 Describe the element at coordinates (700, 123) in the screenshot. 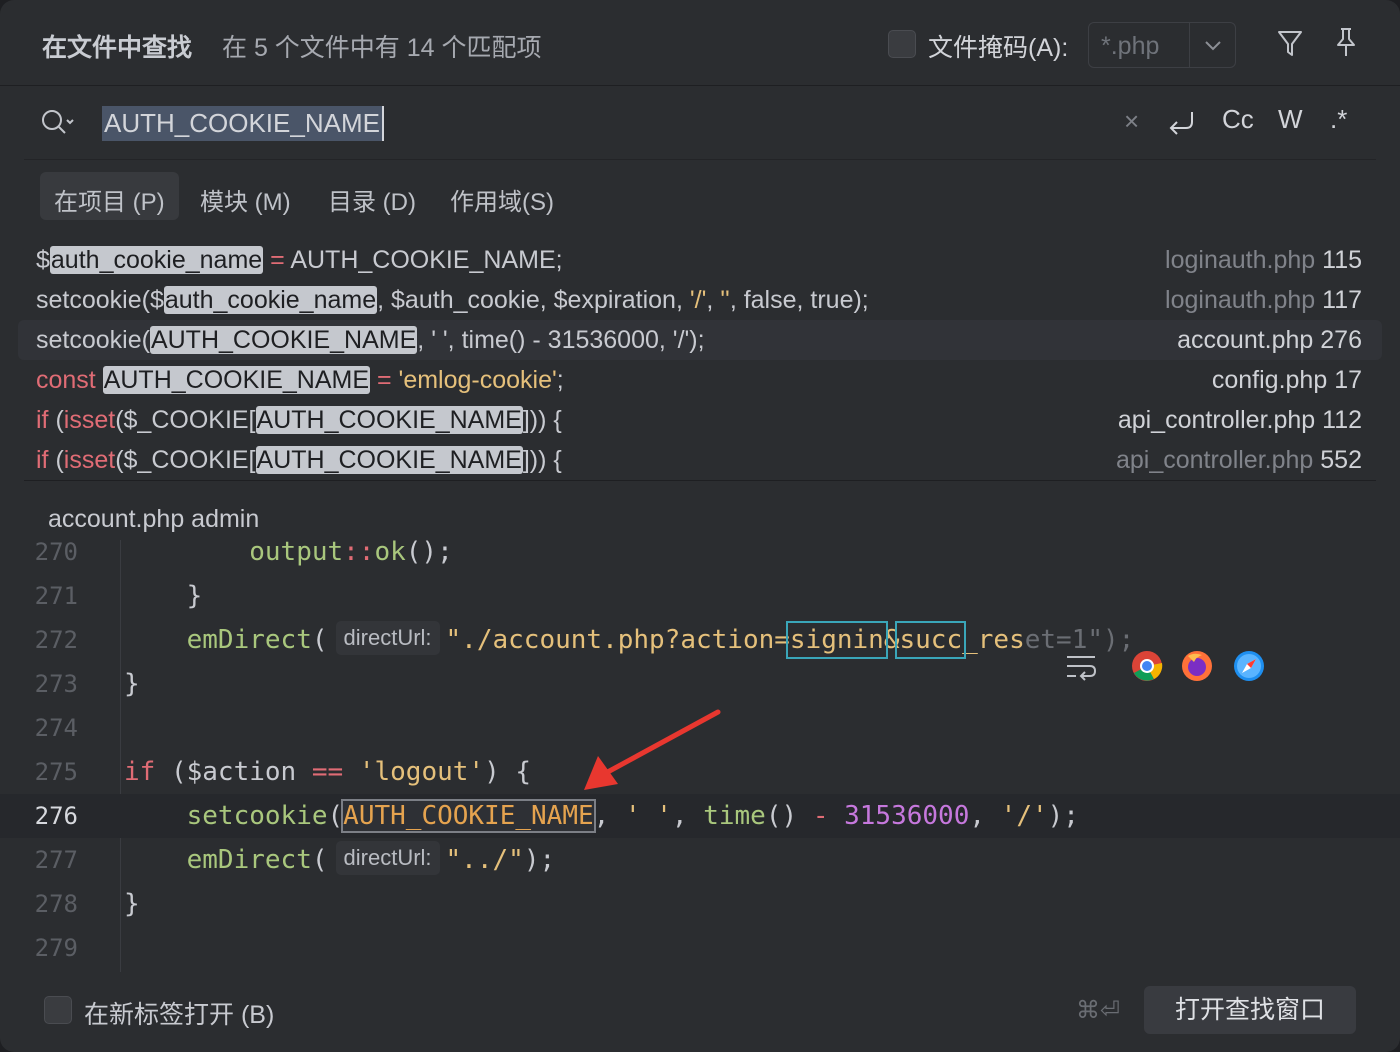

I see `search-row: AUTH_COOKIE_NAME × Cc W .*` at that location.